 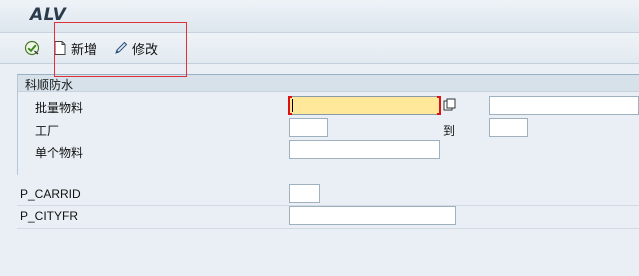 I want to click on page-title: ALV, so click(x=48, y=15).